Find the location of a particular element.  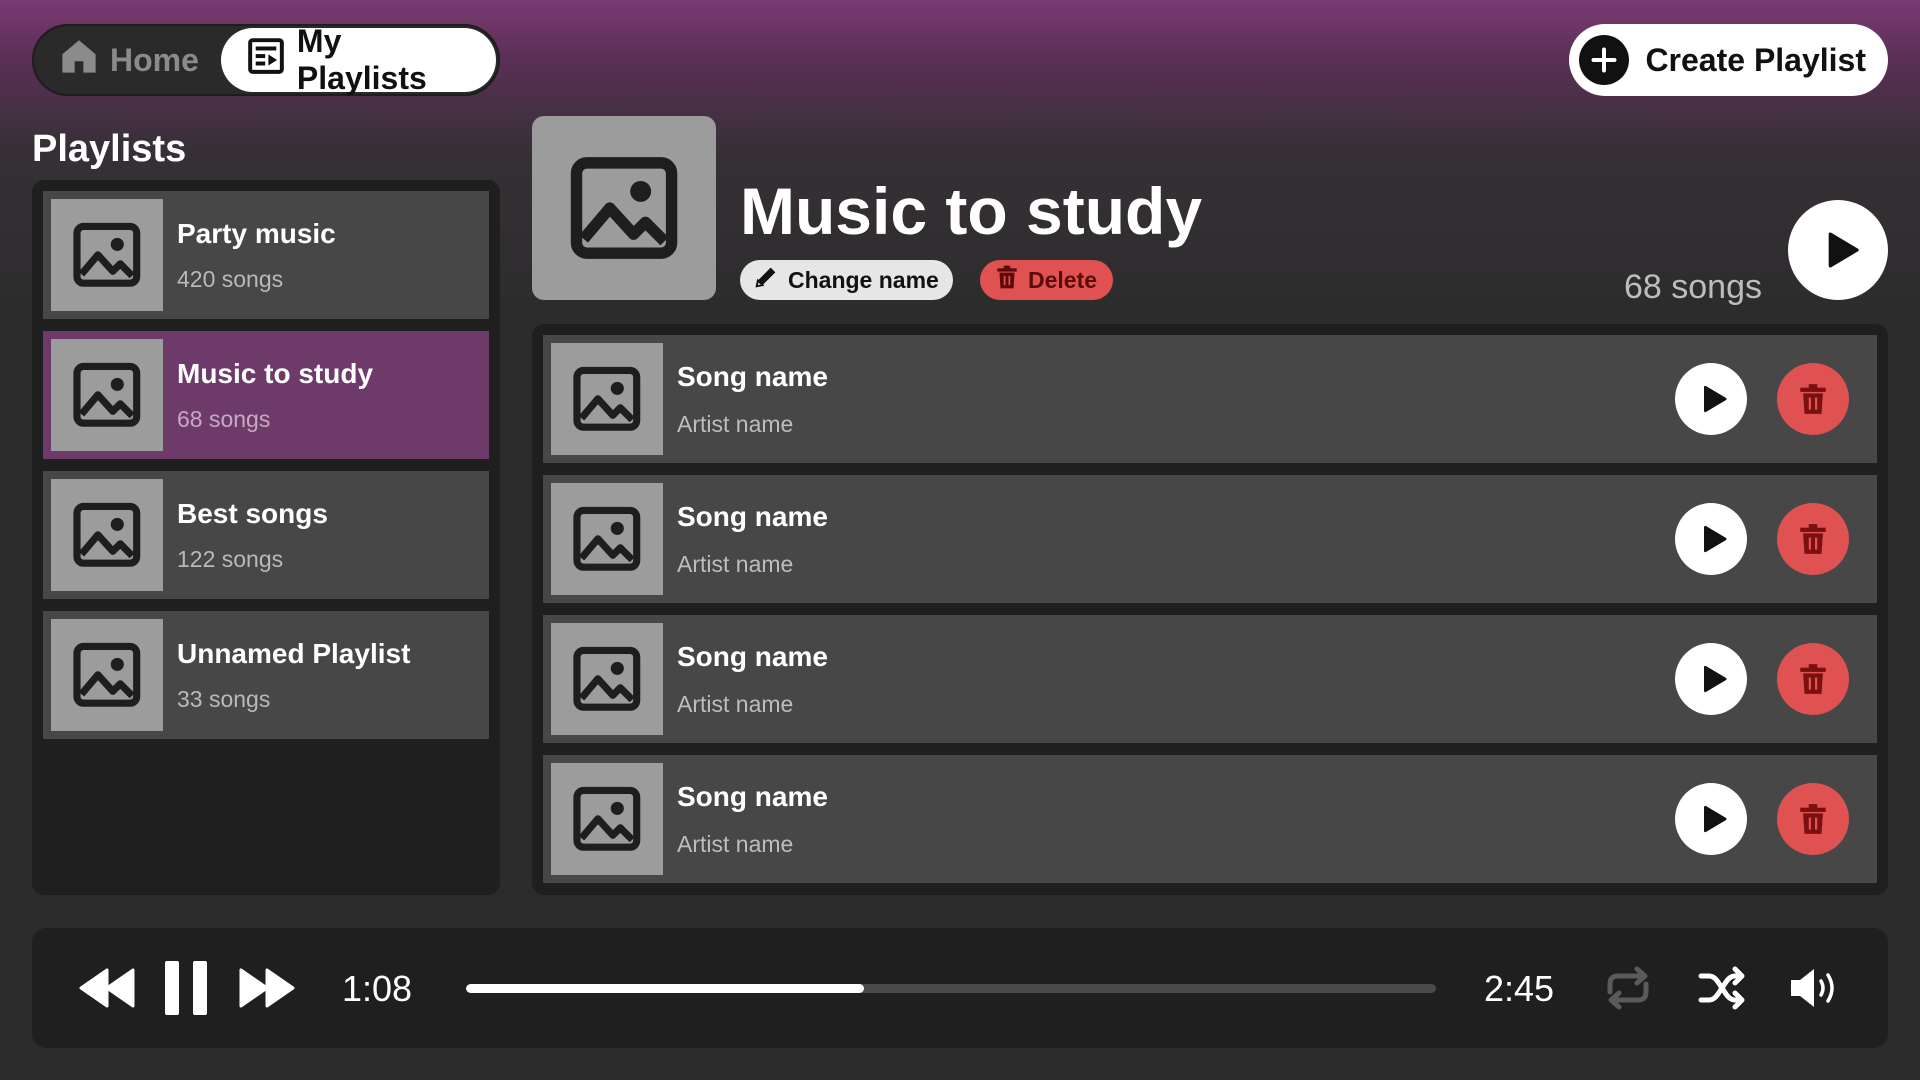

delete-playlist-button: Delete is located at coordinates (1047, 280).